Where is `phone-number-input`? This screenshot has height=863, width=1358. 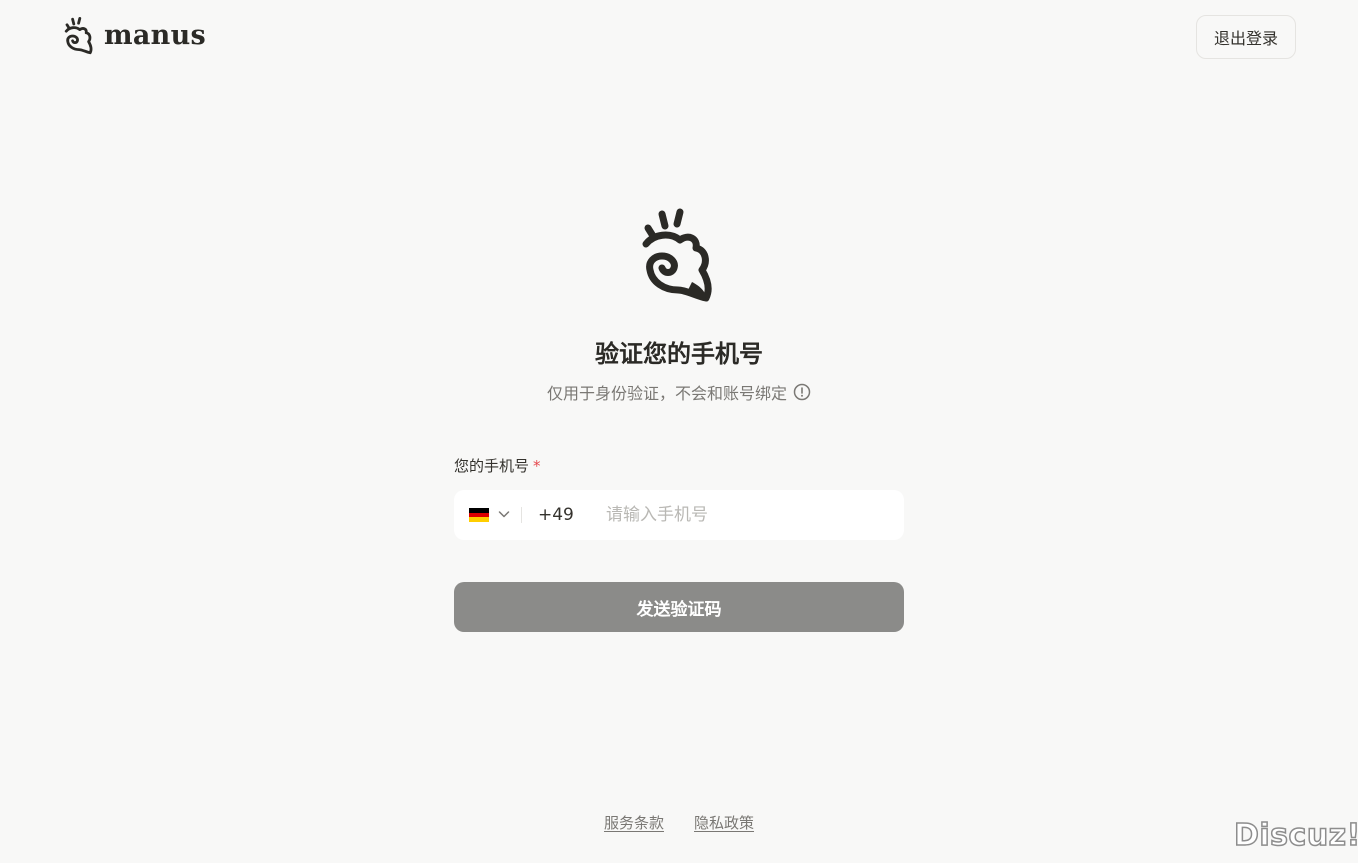
phone-number-input is located at coordinates (741, 515).